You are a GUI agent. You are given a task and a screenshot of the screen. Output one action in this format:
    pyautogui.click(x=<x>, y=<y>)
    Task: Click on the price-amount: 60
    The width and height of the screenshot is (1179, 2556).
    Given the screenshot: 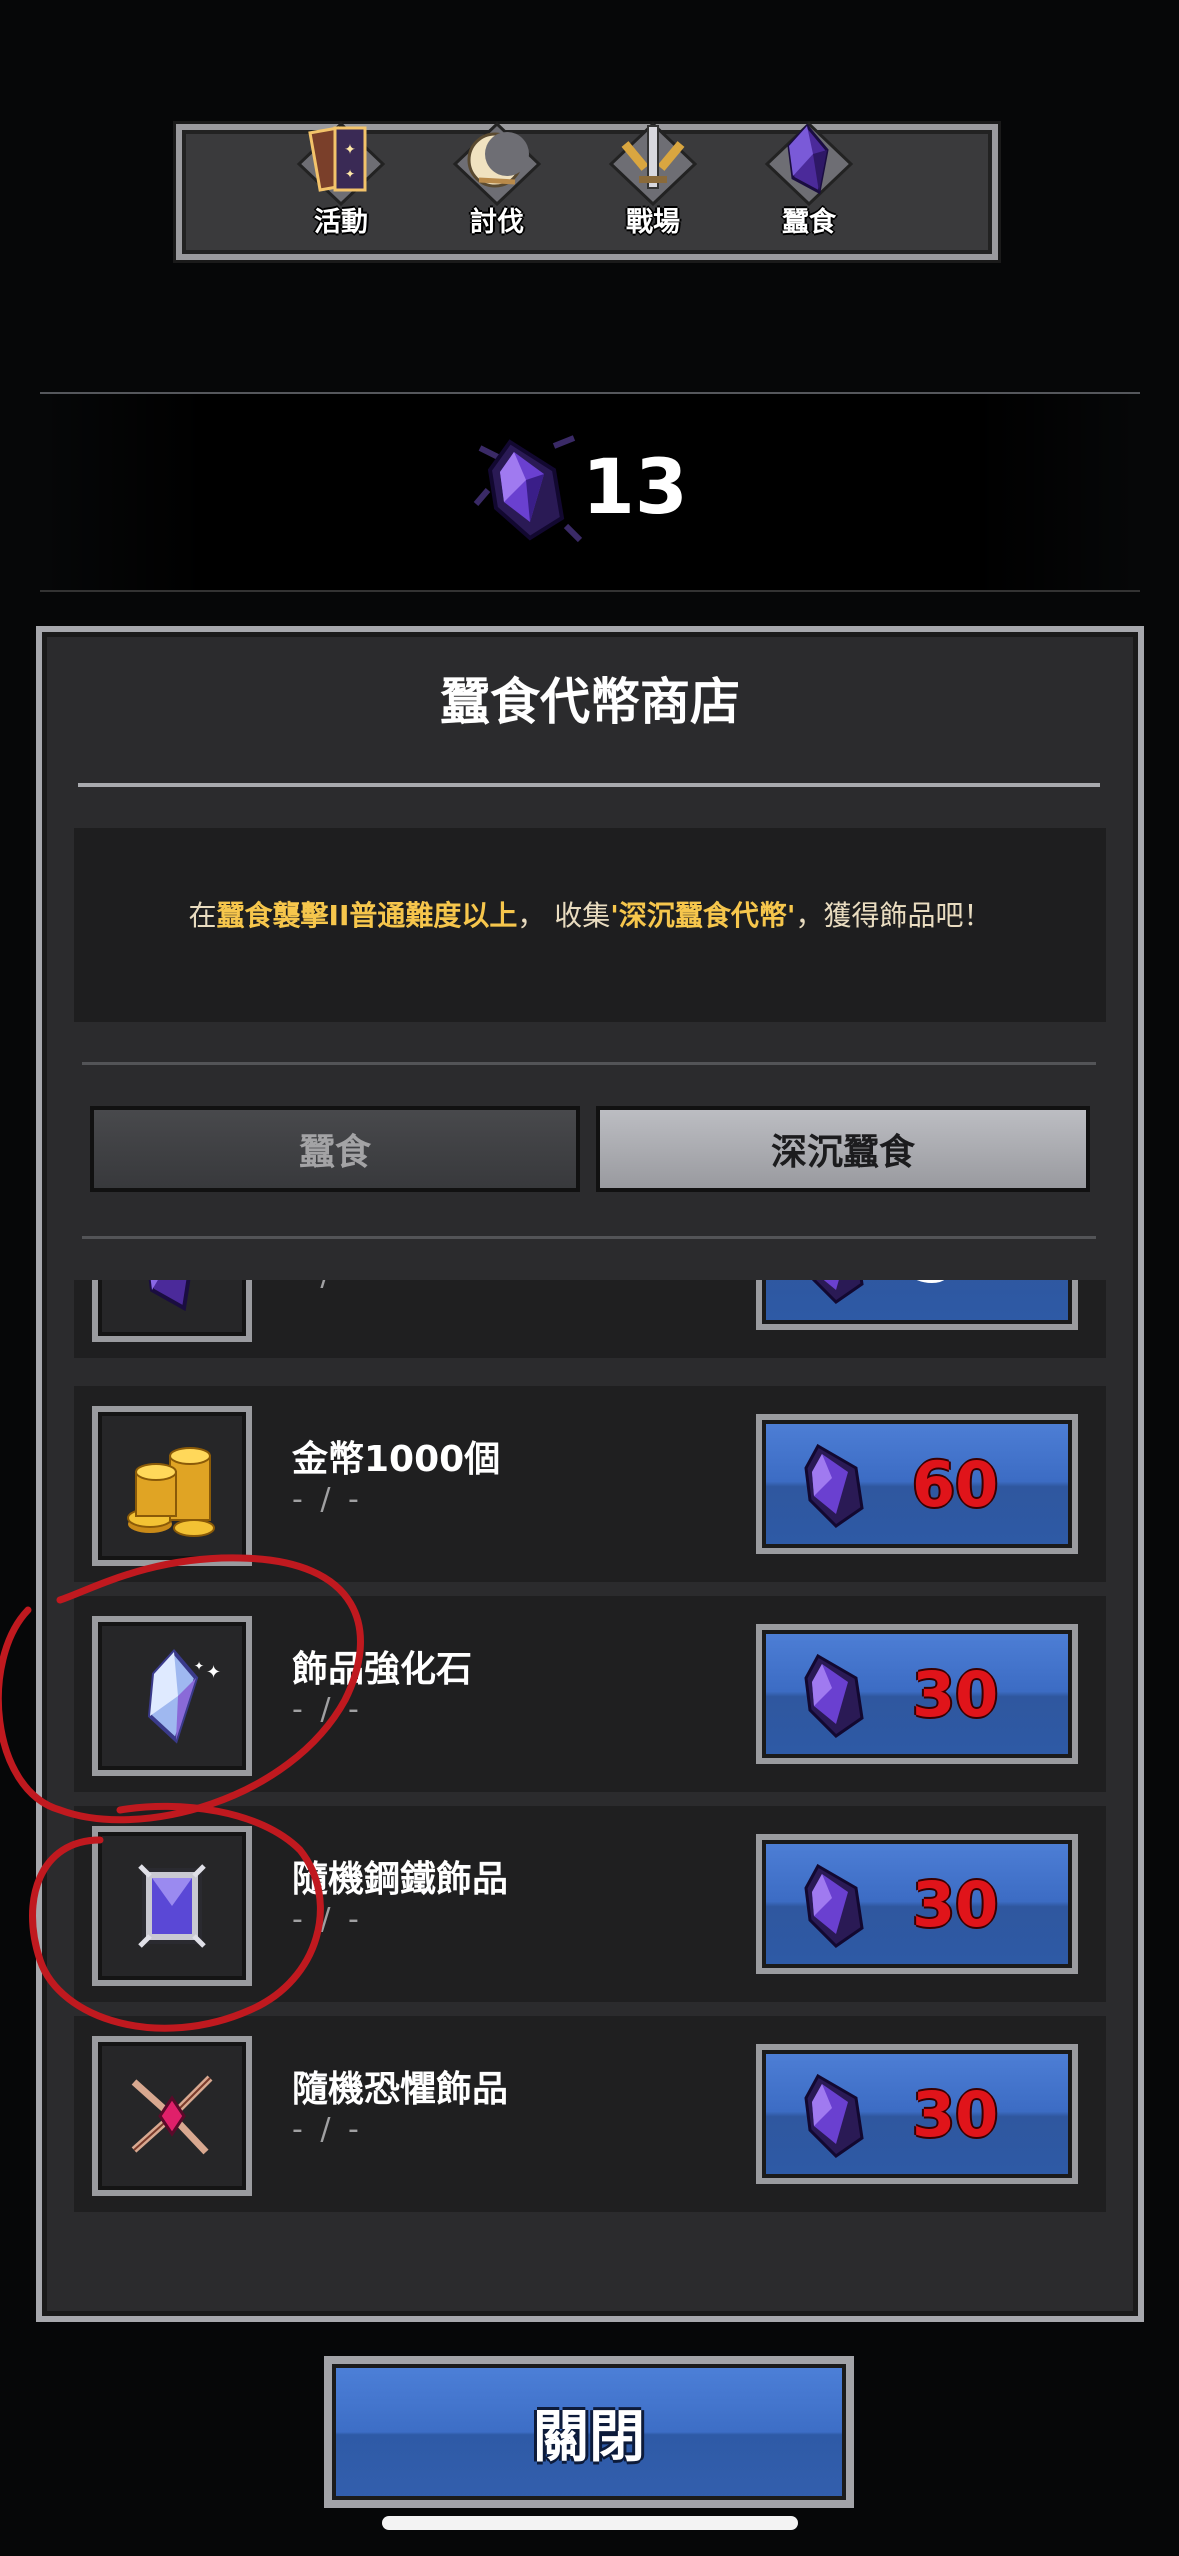 What is the action you would take?
    pyautogui.click(x=955, y=1484)
    